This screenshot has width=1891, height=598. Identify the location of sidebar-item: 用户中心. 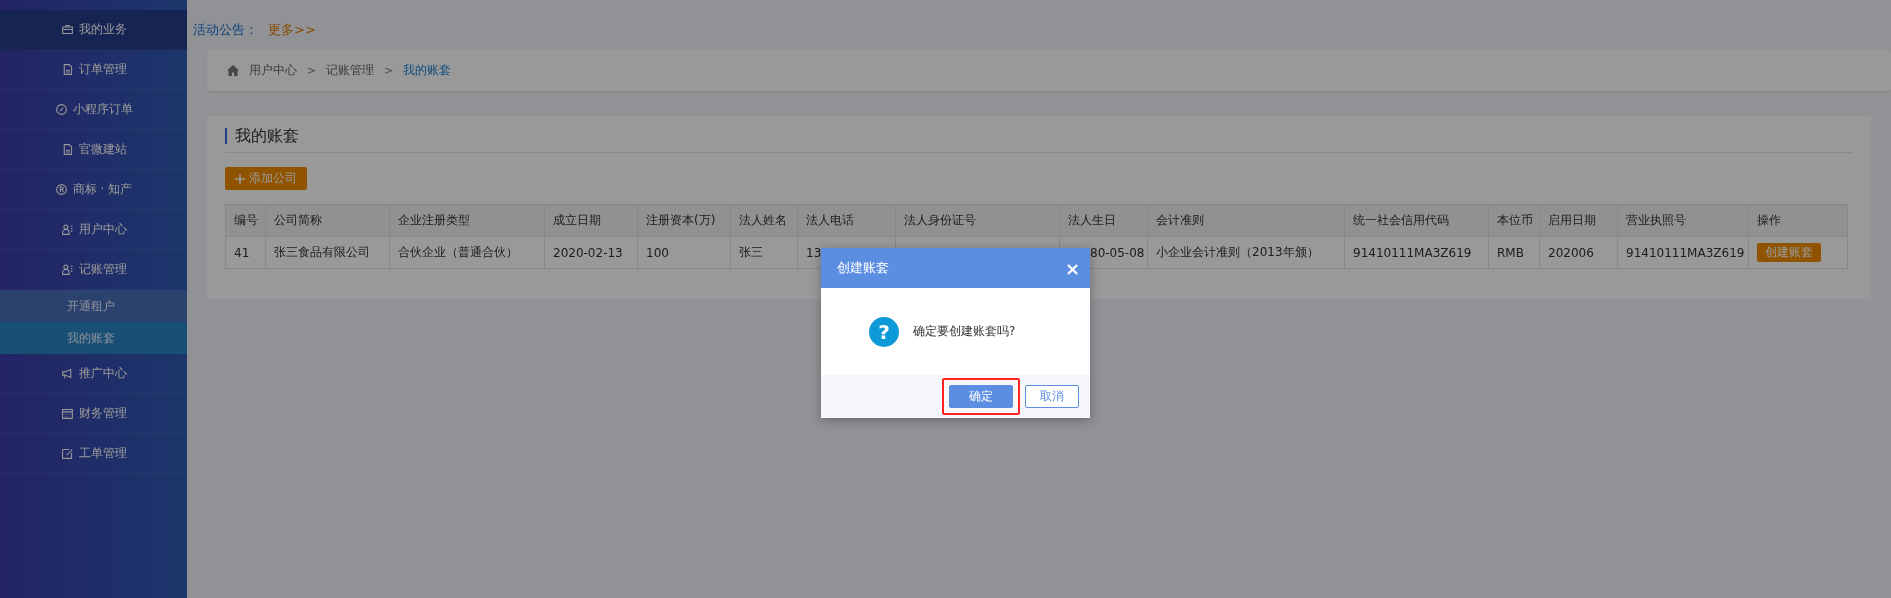
(93, 230).